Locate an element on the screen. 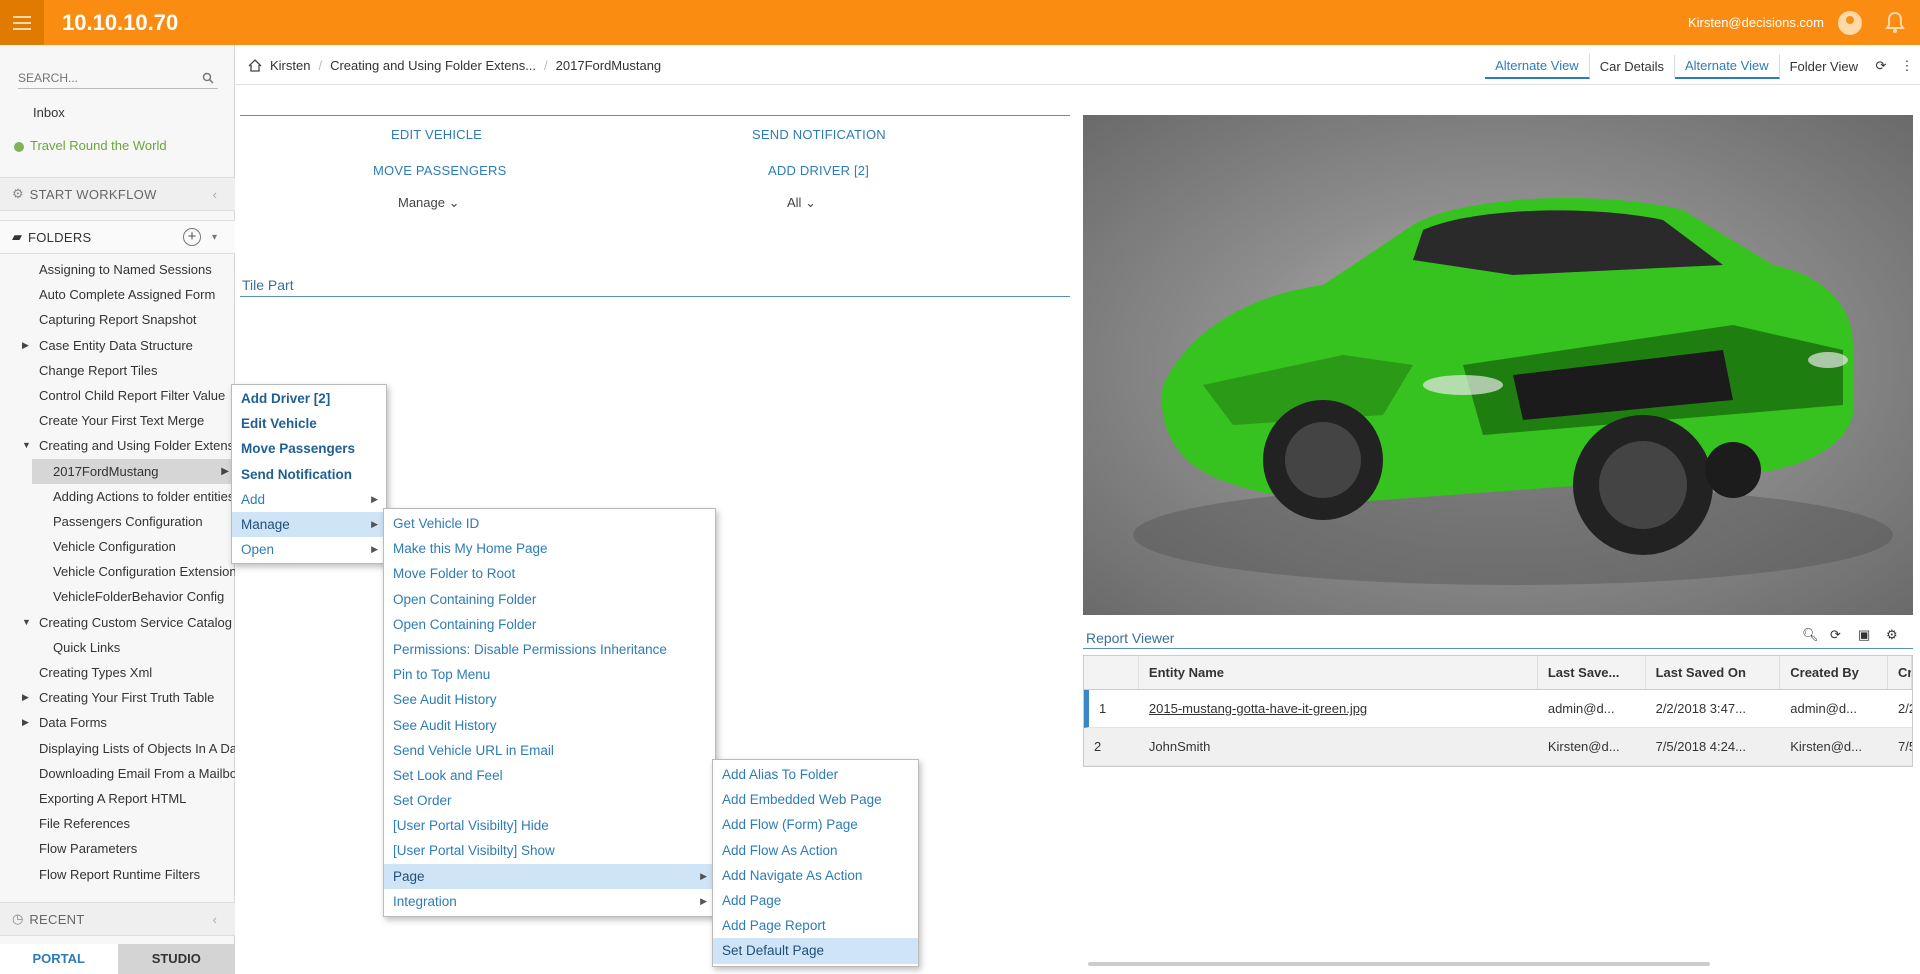 Image resolution: width=1920 pixels, height=974 pixels. move-passengers-action: MOVE PASSENGERS is located at coordinates (440, 170).